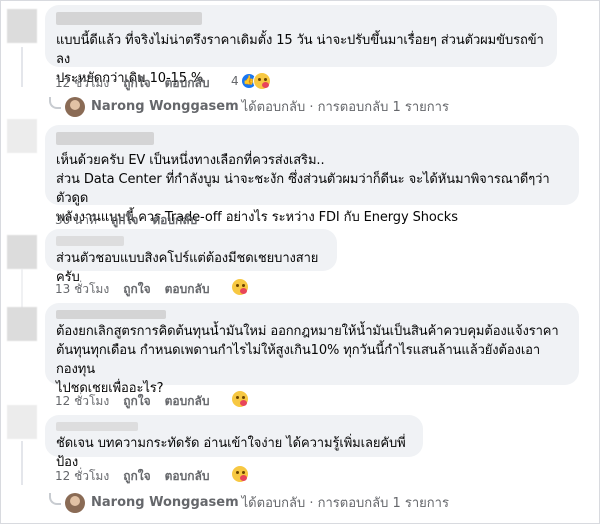  Describe the element at coordinates (82, 289) in the screenshot. I see `comment-time: 13 ชั่วโมง` at that location.